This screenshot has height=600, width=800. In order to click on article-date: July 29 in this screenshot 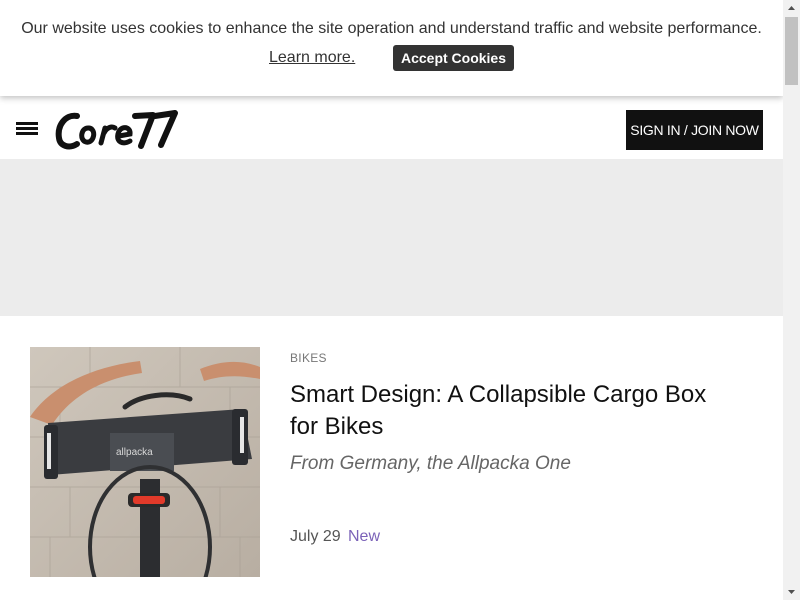, I will do `click(315, 536)`.